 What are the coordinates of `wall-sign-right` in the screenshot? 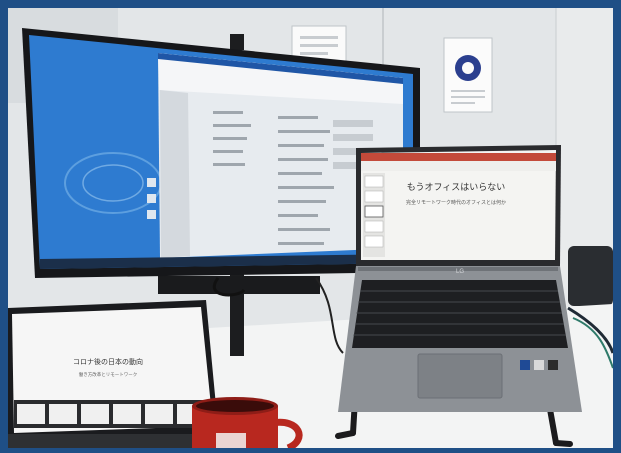 It's located at (468, 75).